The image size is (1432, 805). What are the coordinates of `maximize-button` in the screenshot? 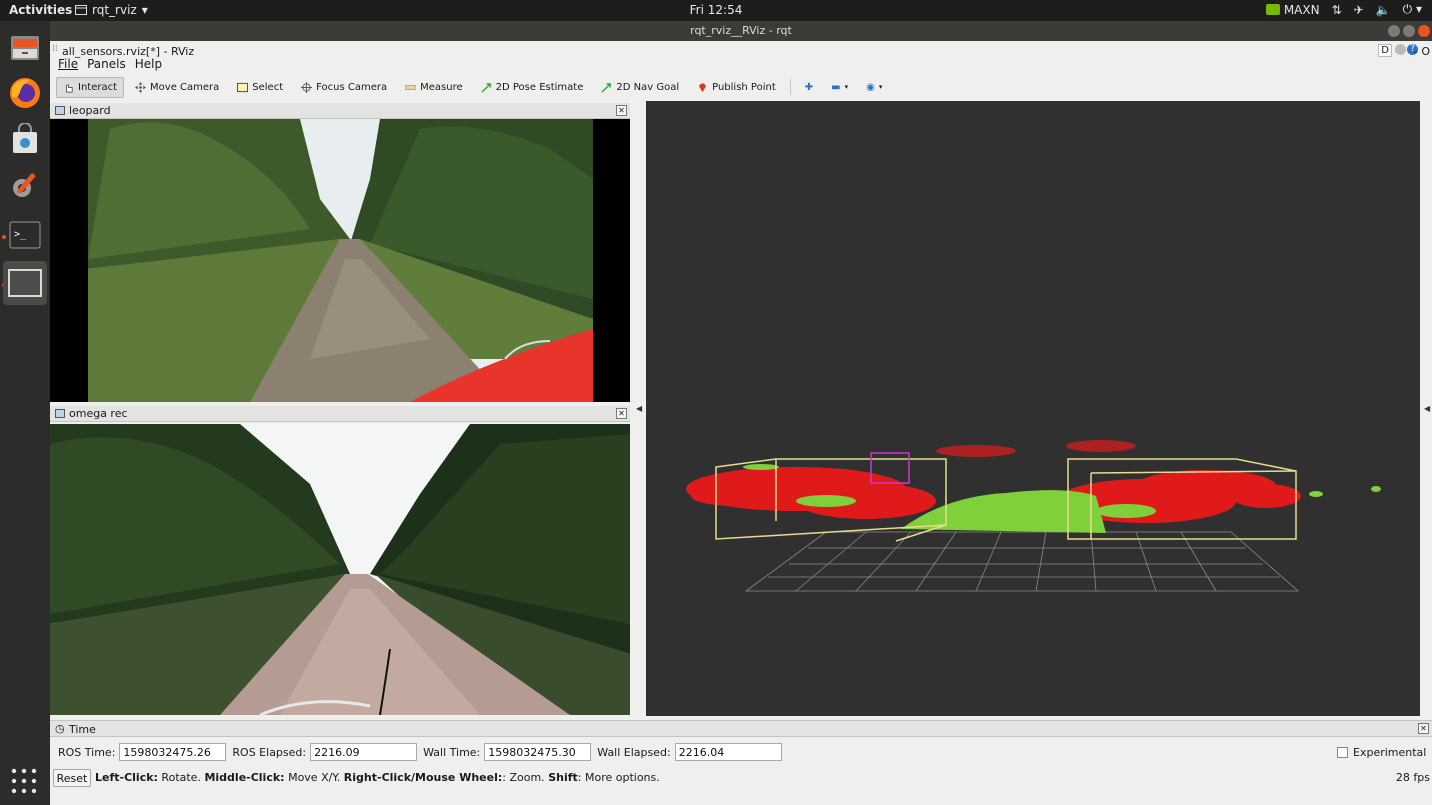 It's located at (1409, 31).